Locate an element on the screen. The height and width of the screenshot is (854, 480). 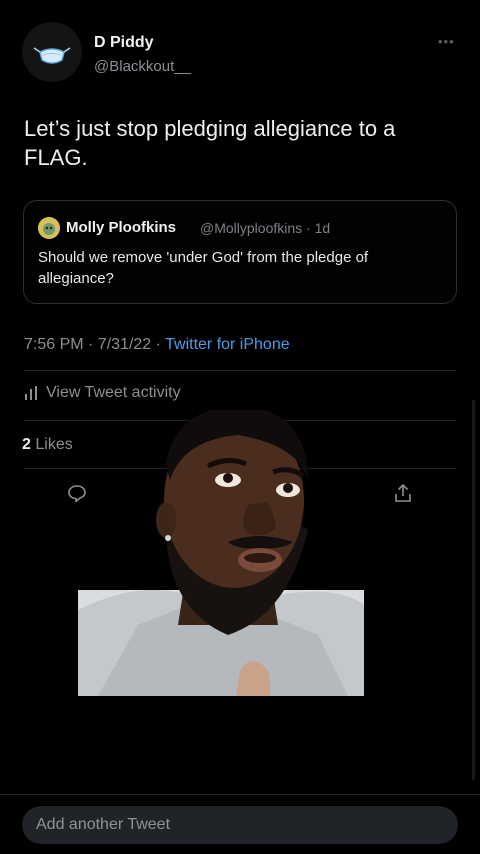
likes-count: 2 Likes is located at coordinates (47, 445).